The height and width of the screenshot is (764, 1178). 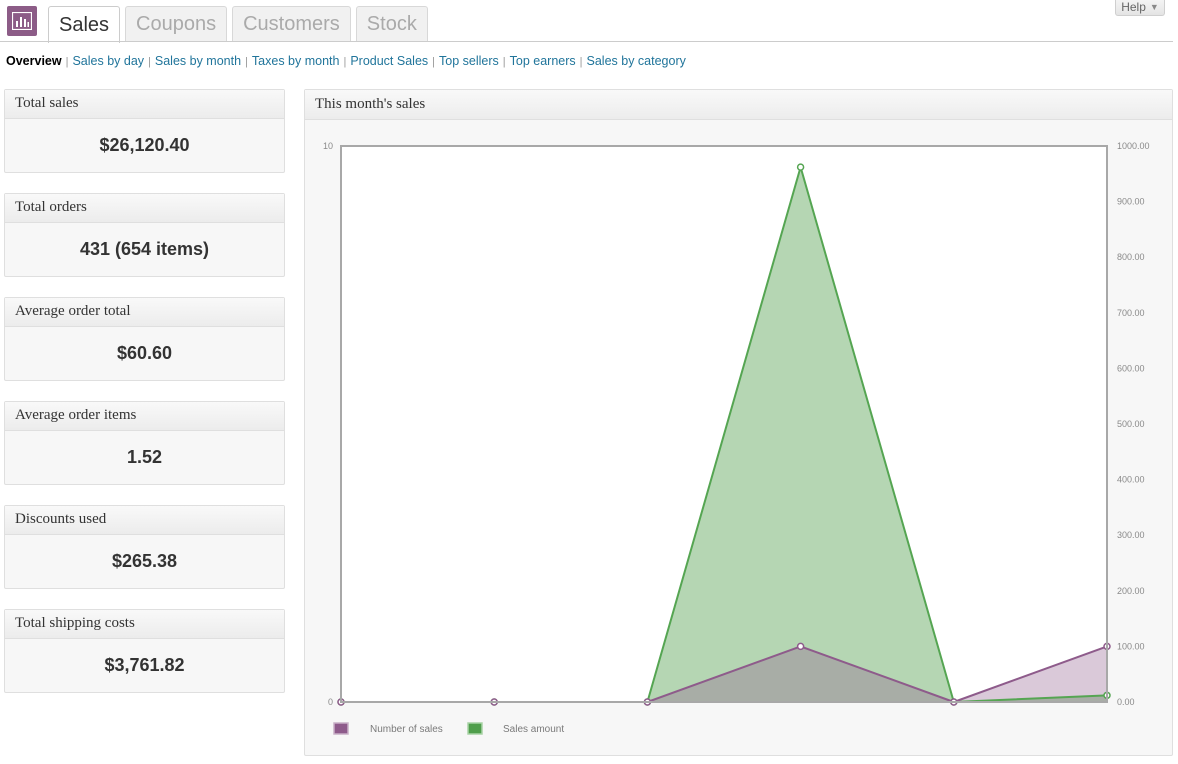 I want to click on stat-value: 431 (654 items), so click(x=144, y=249).